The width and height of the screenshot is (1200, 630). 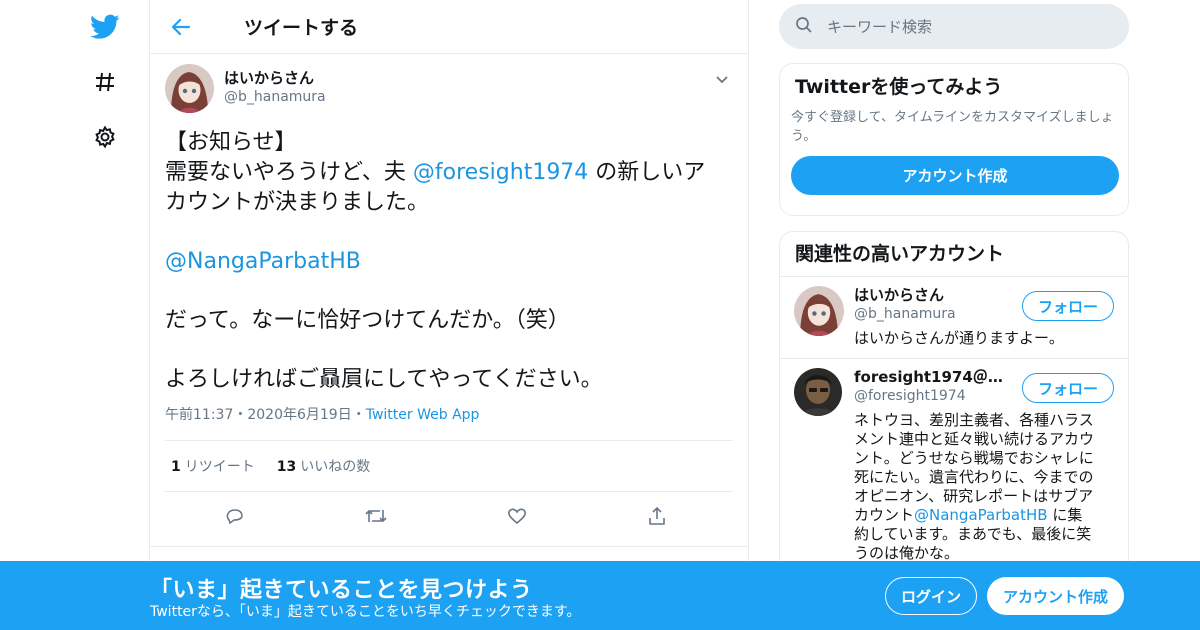 I want to click on tweet-line: 需要ないやろうけど、夫 @foresight1974 の新しいア, so click(x=449, y=173).